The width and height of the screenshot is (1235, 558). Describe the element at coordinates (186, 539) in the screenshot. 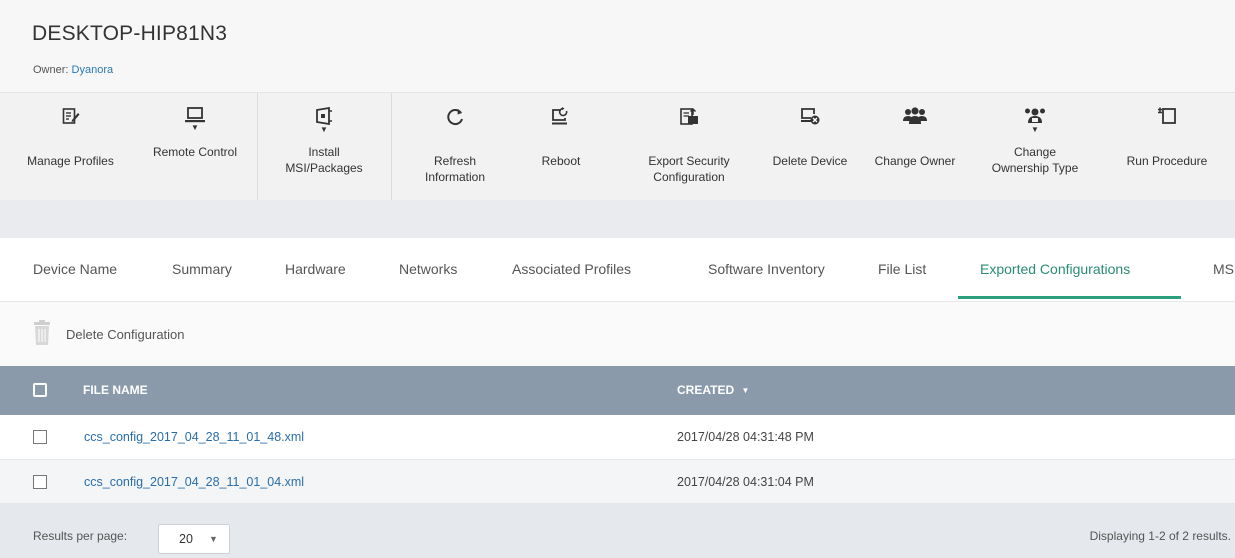

I see `results-per-page-value: 20` at that location.